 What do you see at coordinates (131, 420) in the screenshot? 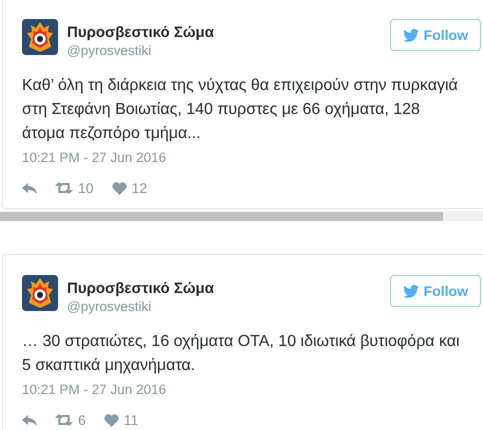
I see `like-count: 11` at bounding box center [131, 420].